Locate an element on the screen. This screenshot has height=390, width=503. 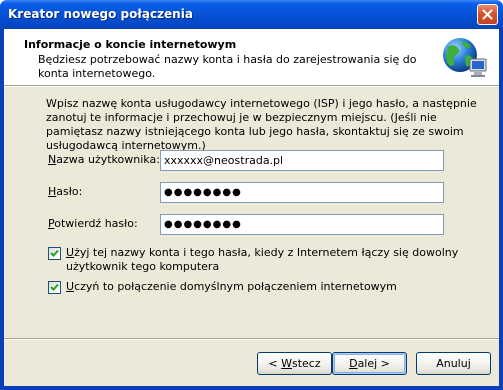
username-label-text: azwa użytkownika: is located at coordinates (108, 159).